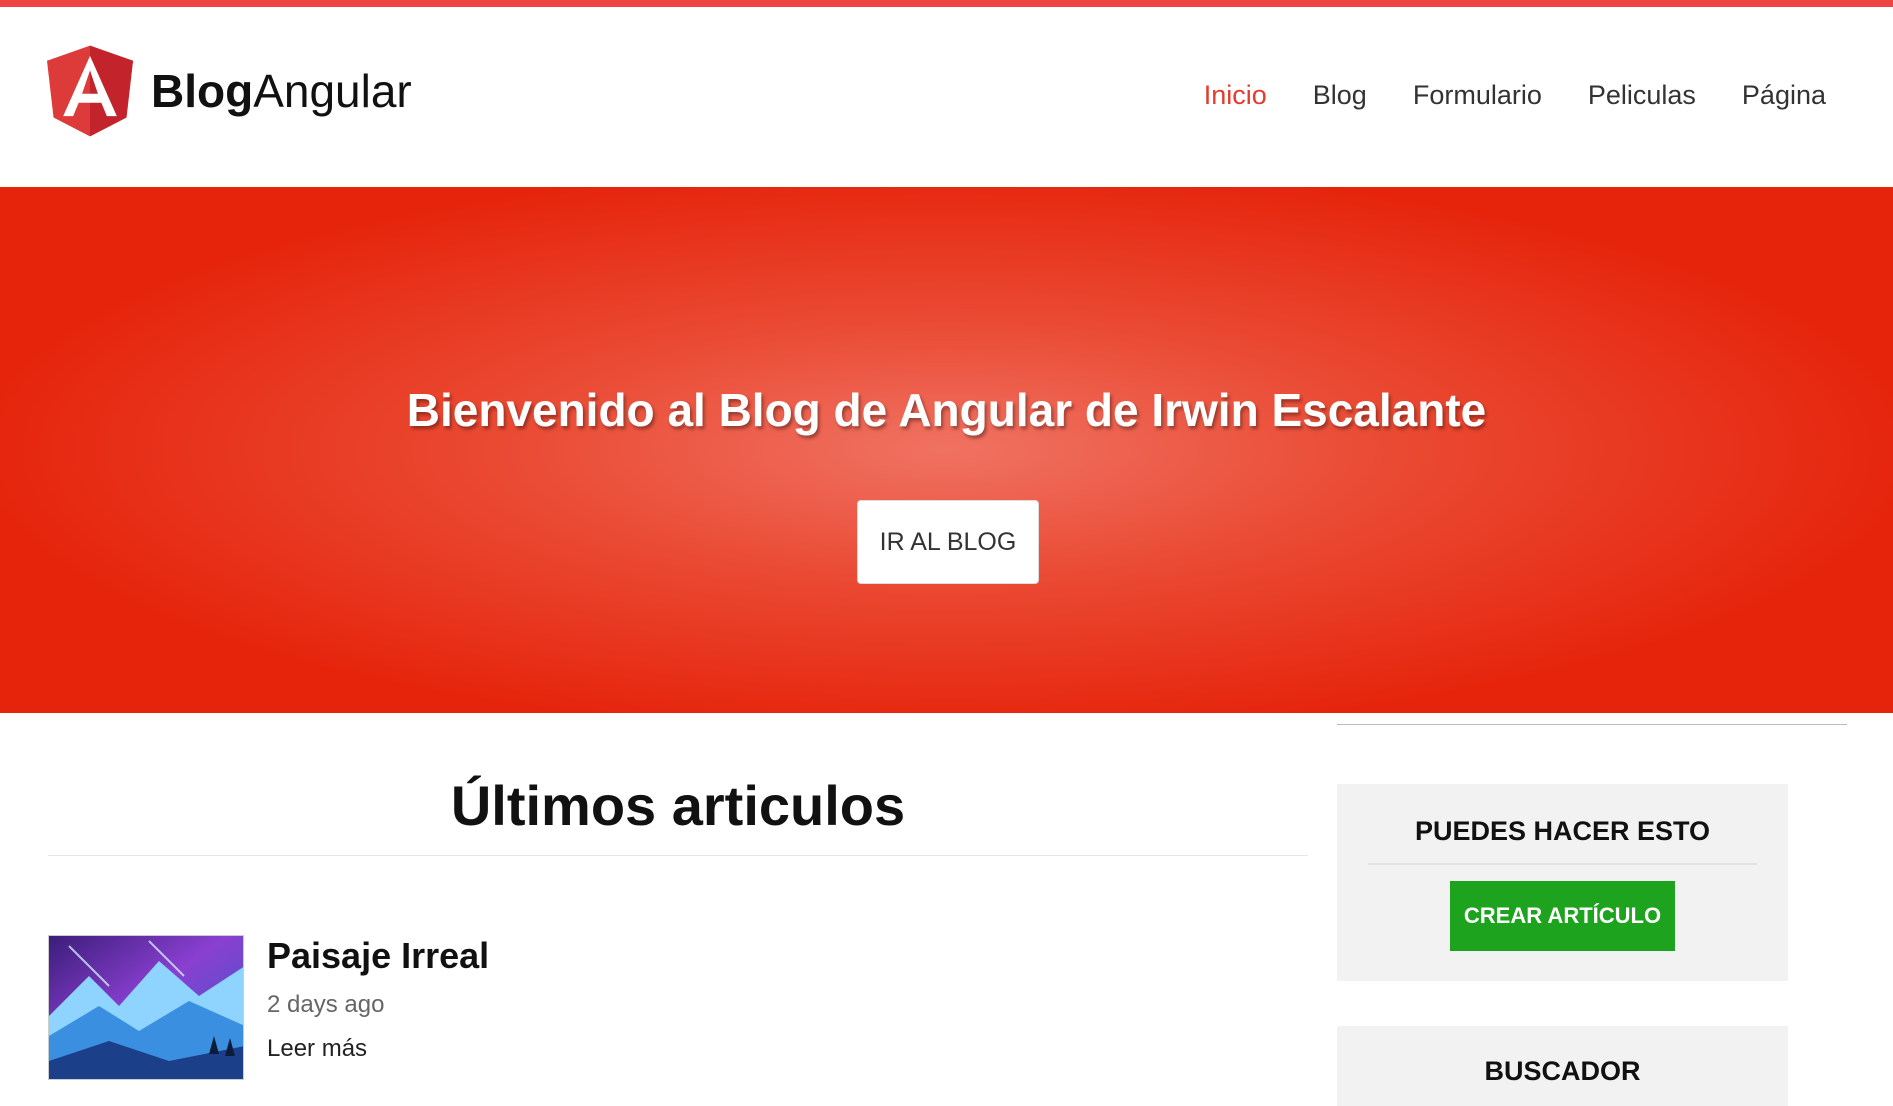 This screenshot has width=1893, height=1106. What do you see at coordinates (1784, 95) in the screenshot?
I see `nav-item-pagina: Página` at bounding box center [1784, 95].